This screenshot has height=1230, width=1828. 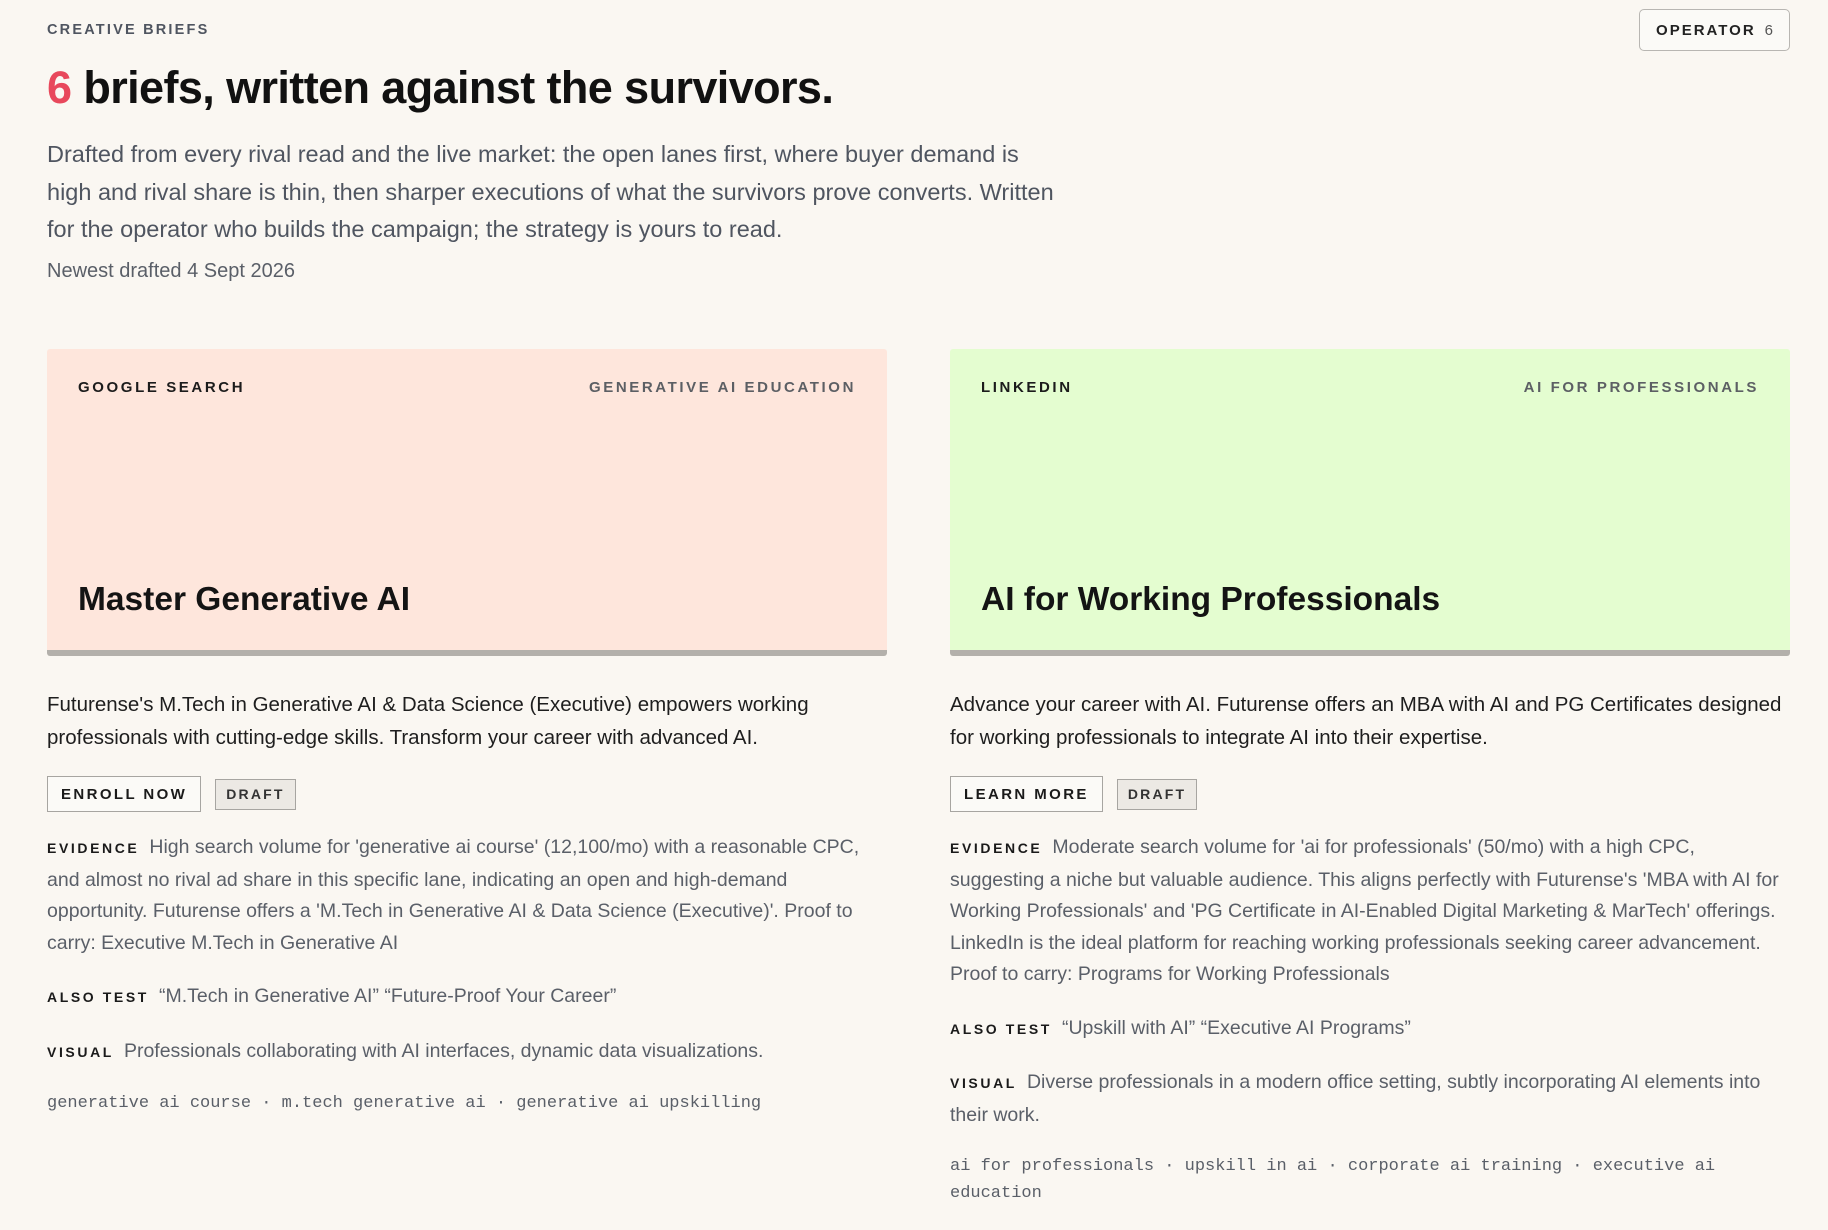 I want to click on brief-actions: LEARN MORE DRAFT, so click(x=1370, y=794).